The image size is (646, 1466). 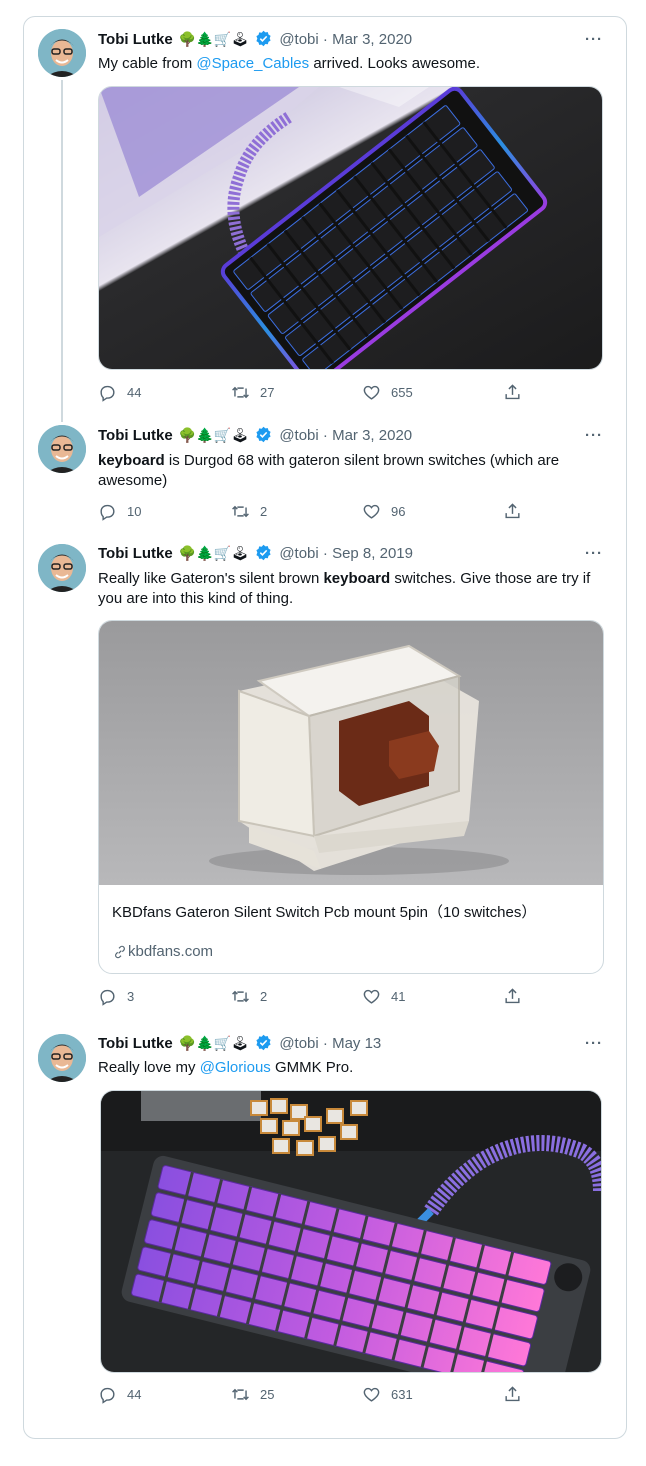 I want to click on like-button: 96, so click(x=383, y=511).